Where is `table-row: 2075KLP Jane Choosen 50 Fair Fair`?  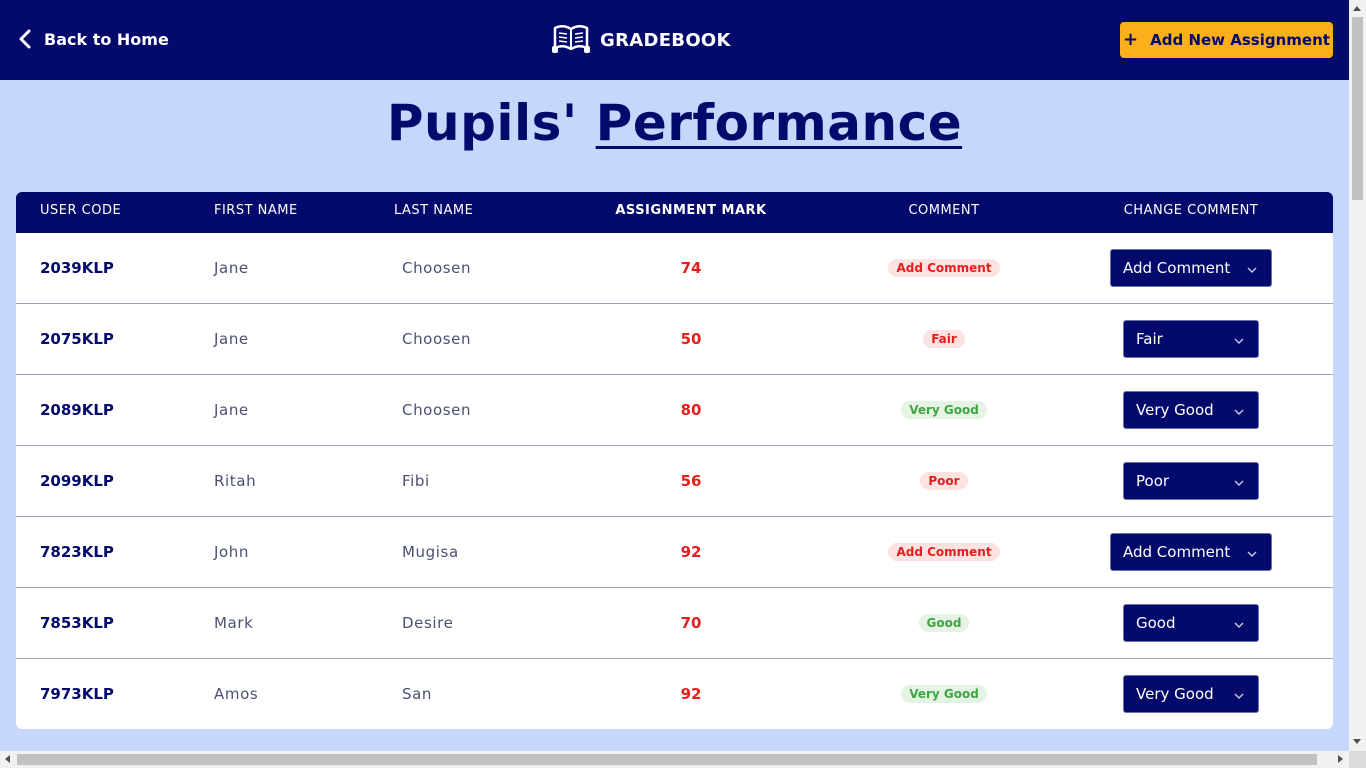
table-row: 2075KLP Jane Choosen 50 Fair Fair is located at coordinates (674, 339).